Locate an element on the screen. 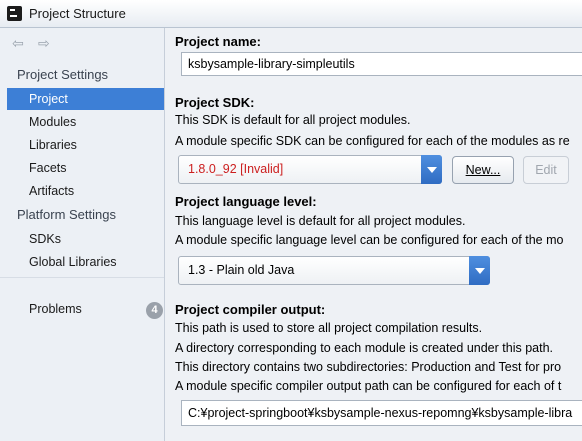  compiler-output-label: Project compiler output: is located at coordinates (250, 309).